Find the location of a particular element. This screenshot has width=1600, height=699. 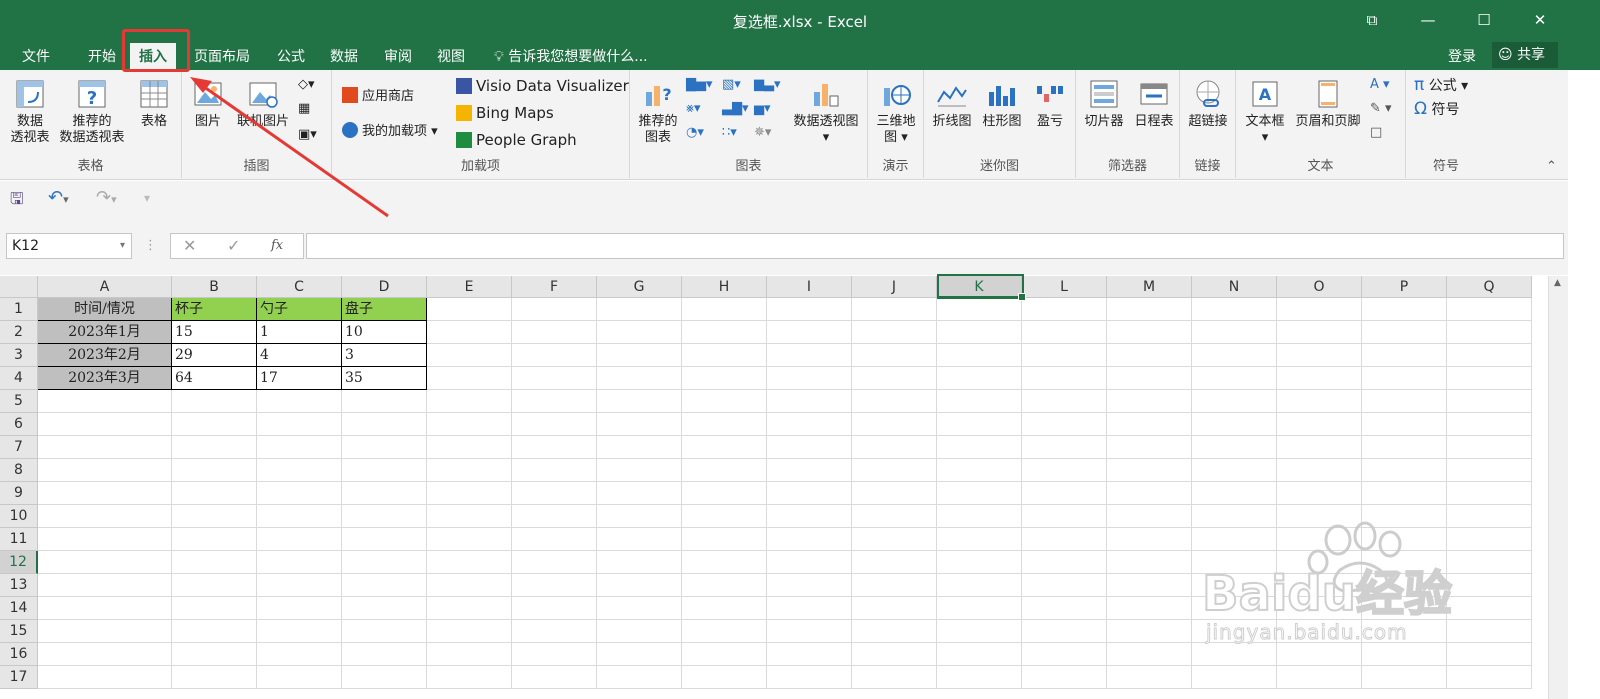

watermark-url: jingyan.baidu.com is located at coordinates (1307, 632).